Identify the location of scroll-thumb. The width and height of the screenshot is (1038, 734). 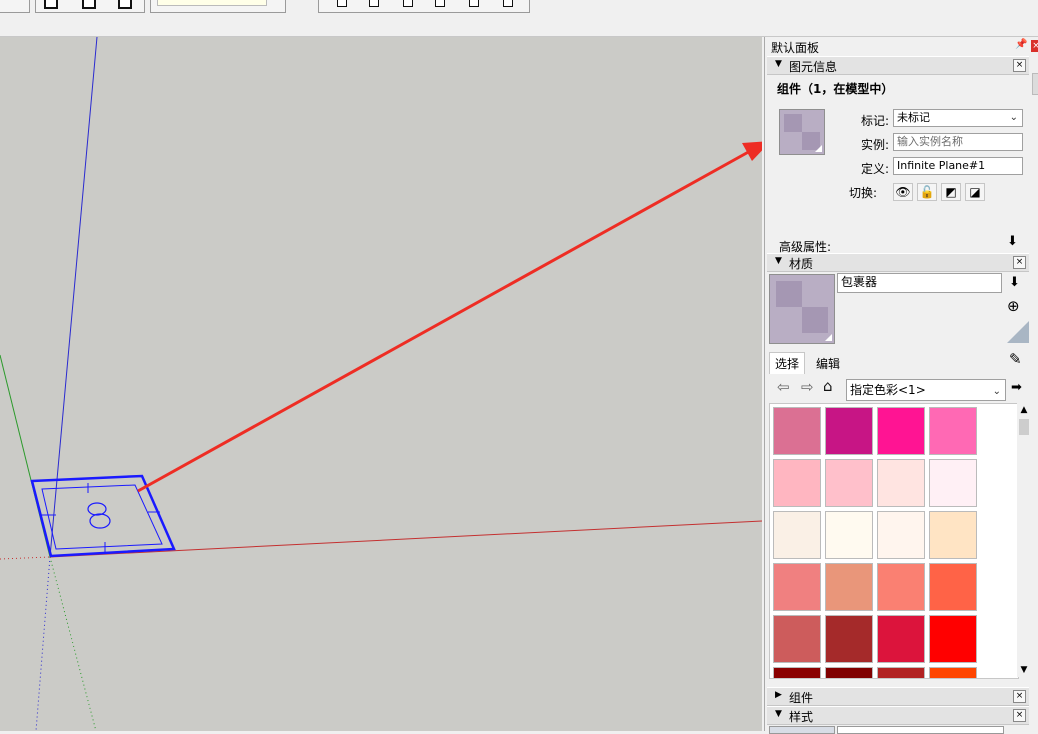
(1024, 427).